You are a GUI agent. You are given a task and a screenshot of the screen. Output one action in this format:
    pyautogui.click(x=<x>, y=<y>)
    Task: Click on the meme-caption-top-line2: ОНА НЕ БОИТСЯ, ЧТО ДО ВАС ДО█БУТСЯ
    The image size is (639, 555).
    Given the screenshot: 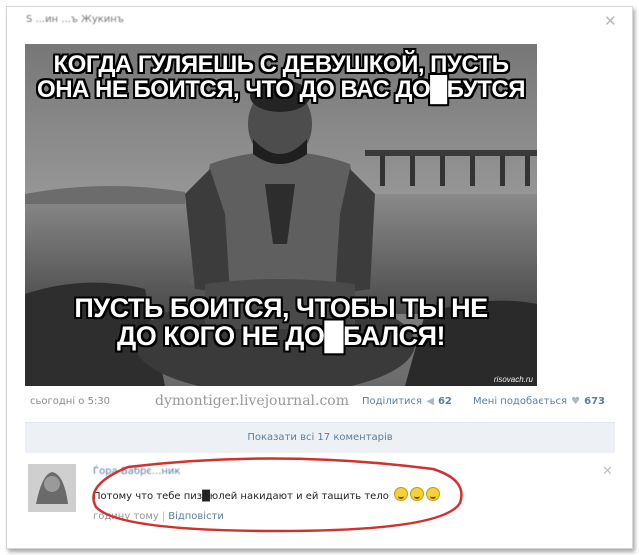 What is the action you would take?
    pyautogui.click(x=281, y=90)
    